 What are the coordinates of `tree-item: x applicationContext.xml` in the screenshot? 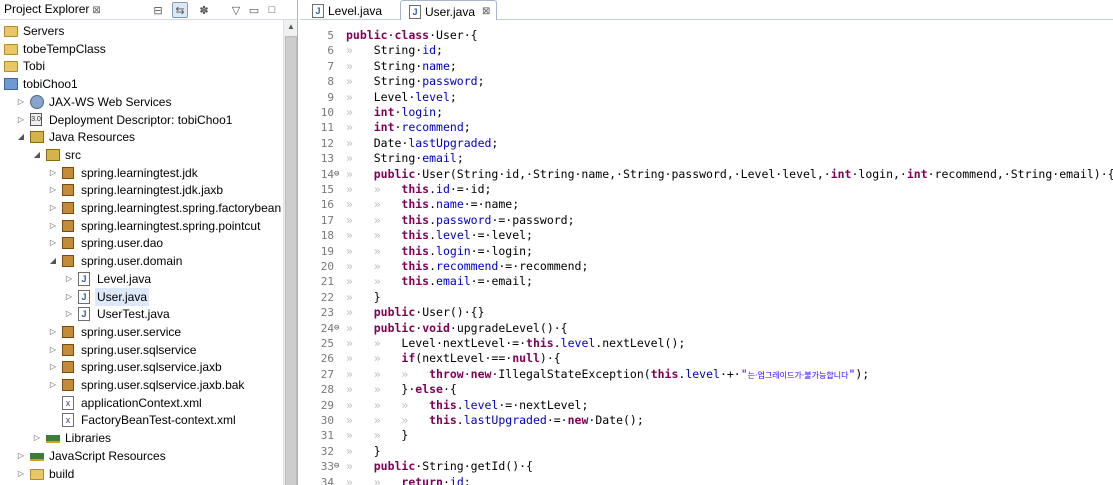 It's located at (141, 403).